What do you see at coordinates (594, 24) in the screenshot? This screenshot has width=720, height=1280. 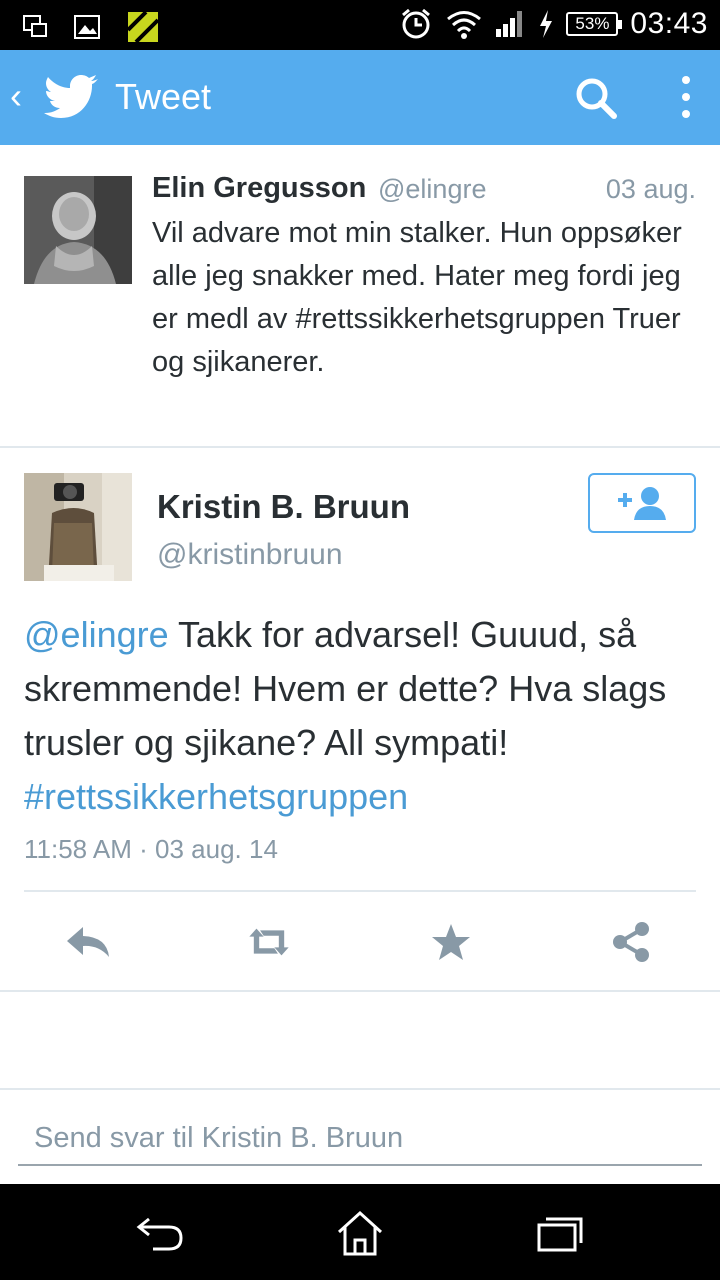 I see `battery-indicator: 53%` at bounding box center [594, 24].